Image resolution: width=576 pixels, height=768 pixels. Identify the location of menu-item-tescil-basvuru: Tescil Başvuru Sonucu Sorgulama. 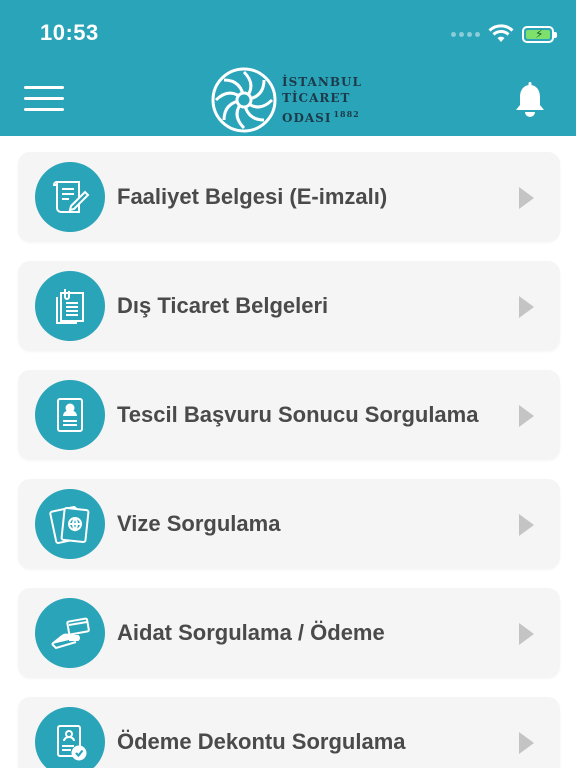
(289, 415).